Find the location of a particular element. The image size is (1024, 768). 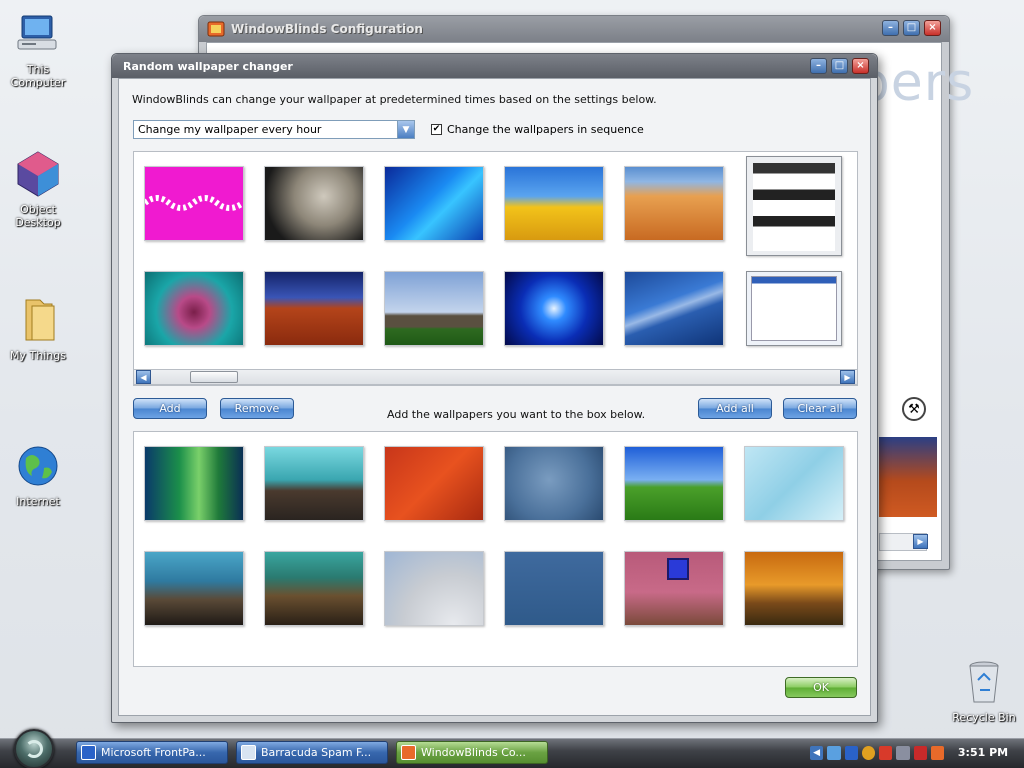

computer-icon is located at coordinates (37, 32).